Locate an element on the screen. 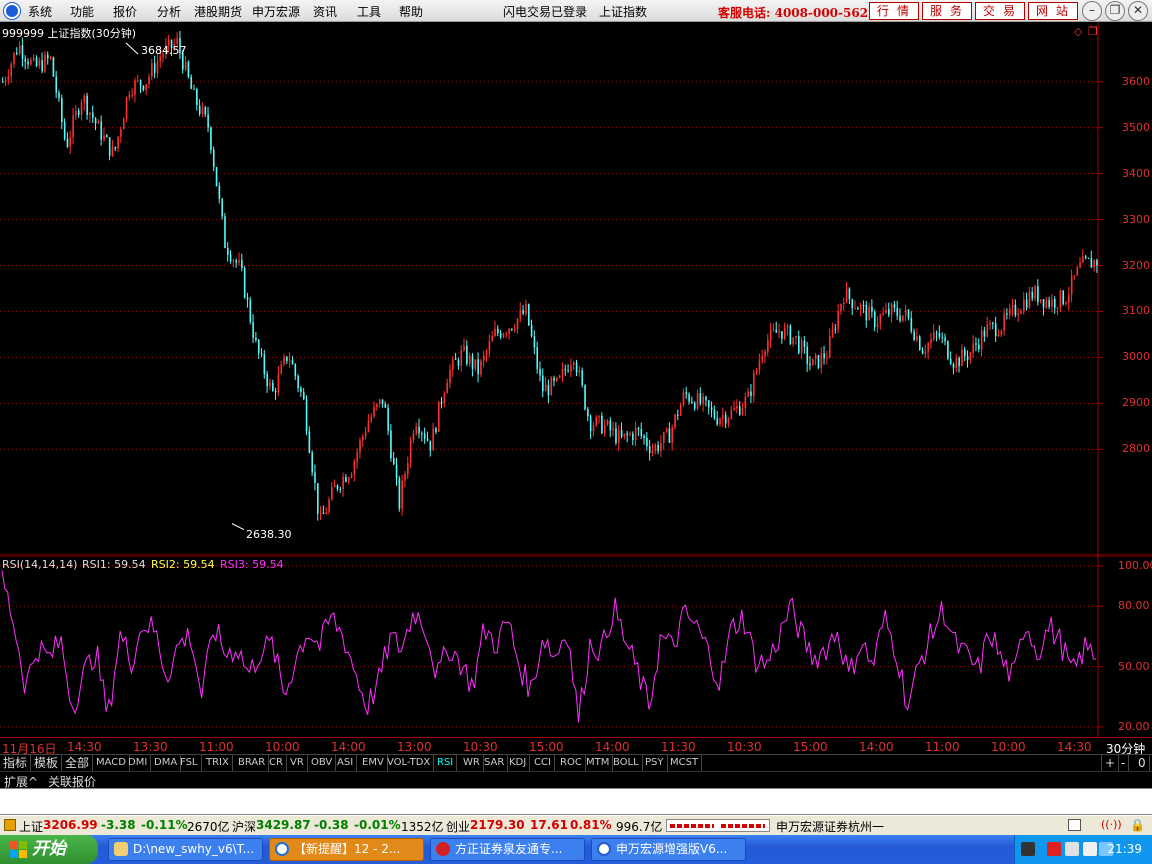  close-icon: ✕ is located at coordinates (1138, 11).